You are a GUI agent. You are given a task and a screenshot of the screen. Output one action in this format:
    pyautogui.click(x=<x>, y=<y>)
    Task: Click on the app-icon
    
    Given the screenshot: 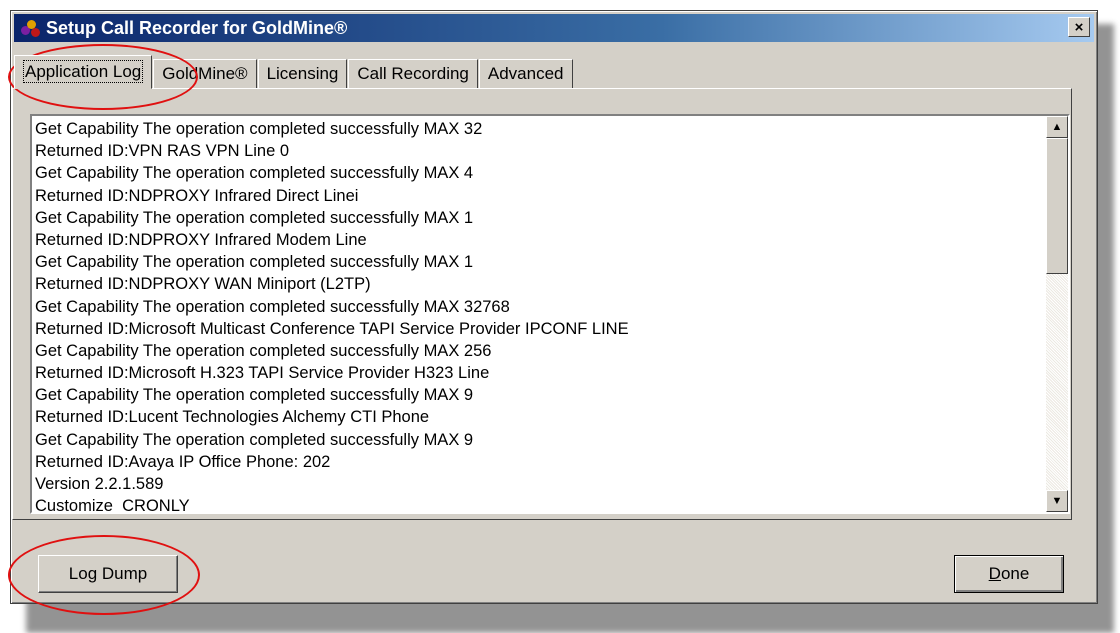 What is the action you would take?
    pyautogui.click(x=31, y=28)
    